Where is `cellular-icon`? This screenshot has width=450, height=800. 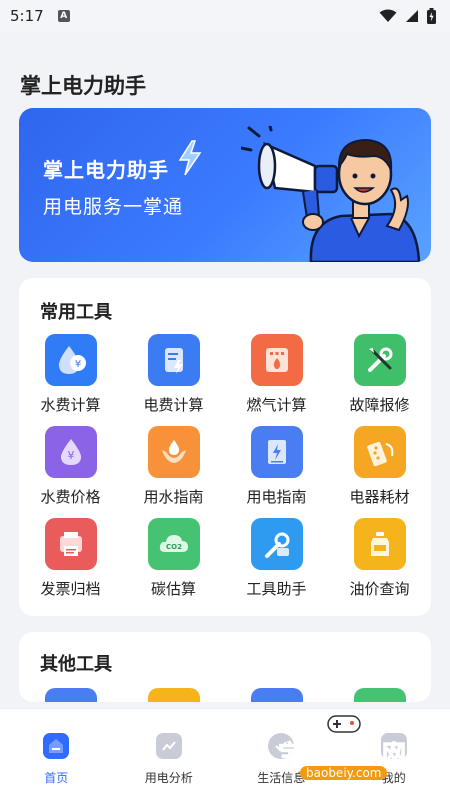 cellular-icon is located at coordinates (412, 16).